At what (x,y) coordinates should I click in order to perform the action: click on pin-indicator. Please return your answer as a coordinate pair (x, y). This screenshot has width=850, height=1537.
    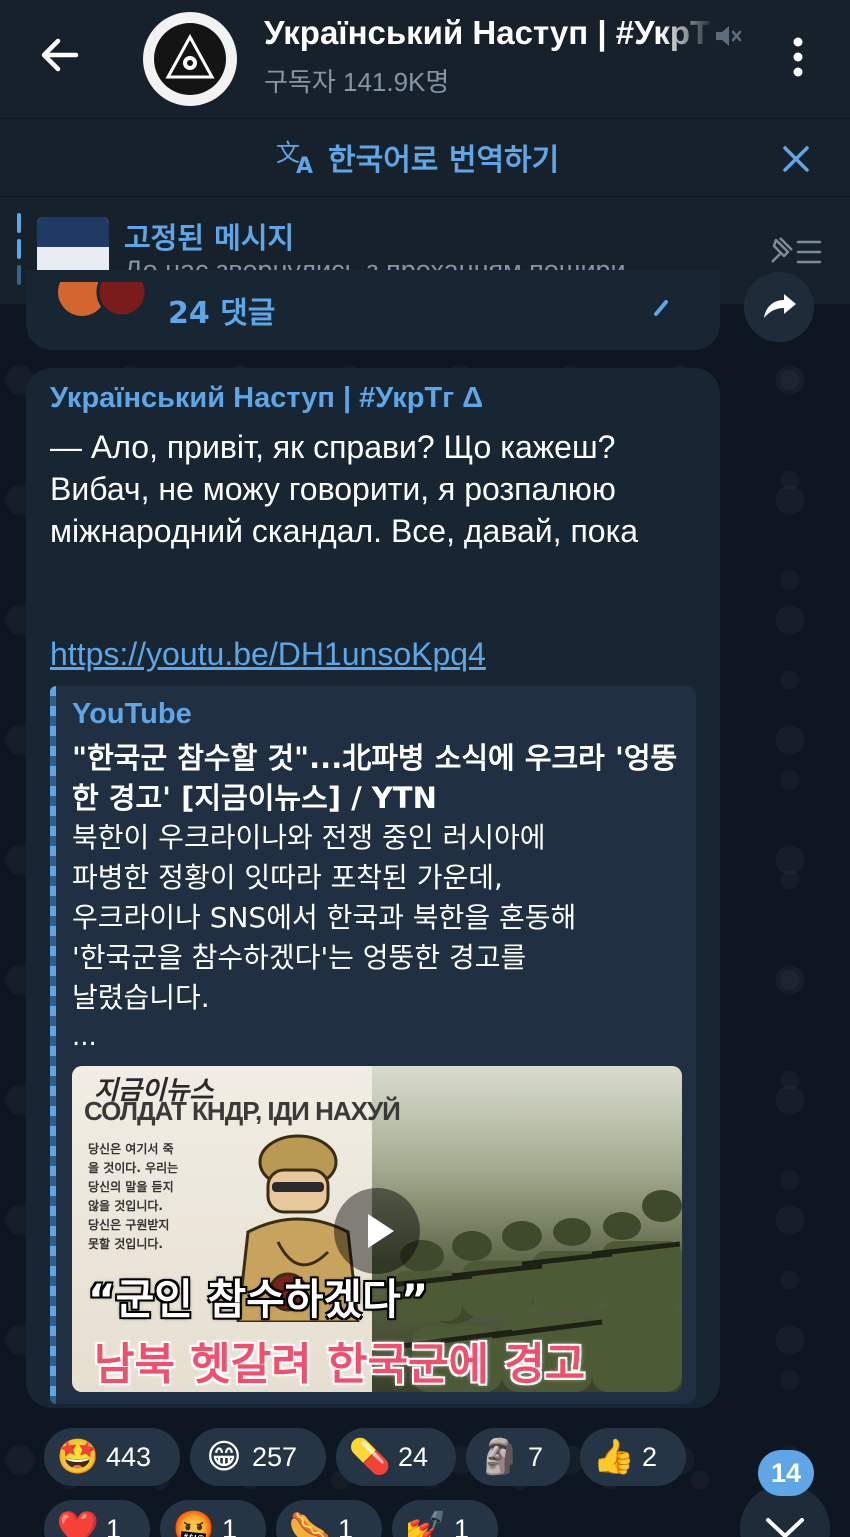
    Looking at the image, I should click on (20, 249).